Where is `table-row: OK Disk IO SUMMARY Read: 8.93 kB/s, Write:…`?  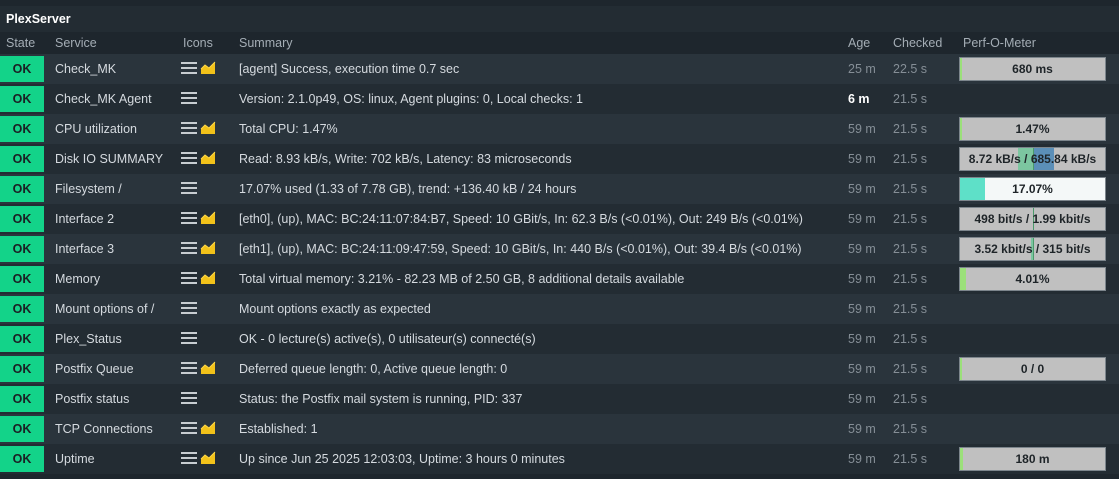 table-row: OK Disk IO SUMMARY Read: 8.93 kB/s, Write:… is located at coordinates (559, 159).